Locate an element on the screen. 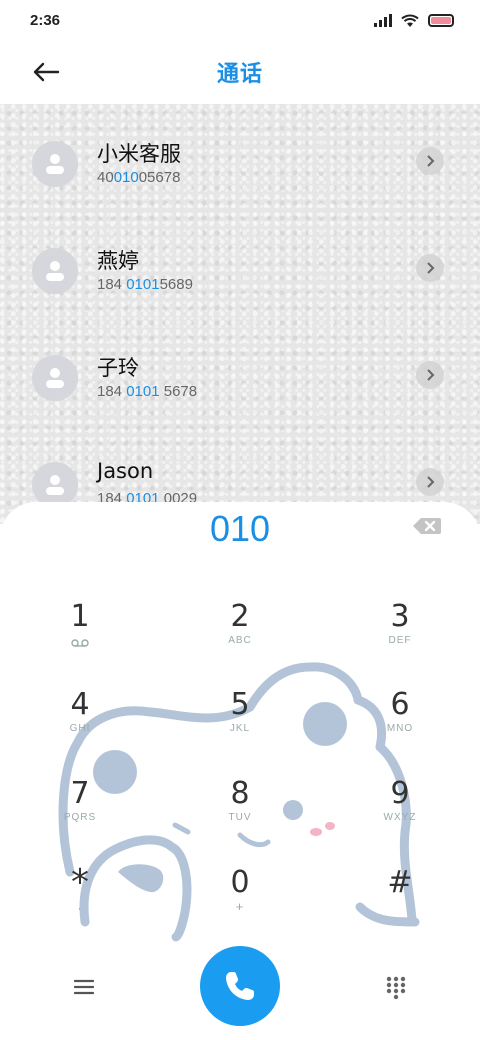  contact-name: 燕婷 is located at coordinates (118, 261).